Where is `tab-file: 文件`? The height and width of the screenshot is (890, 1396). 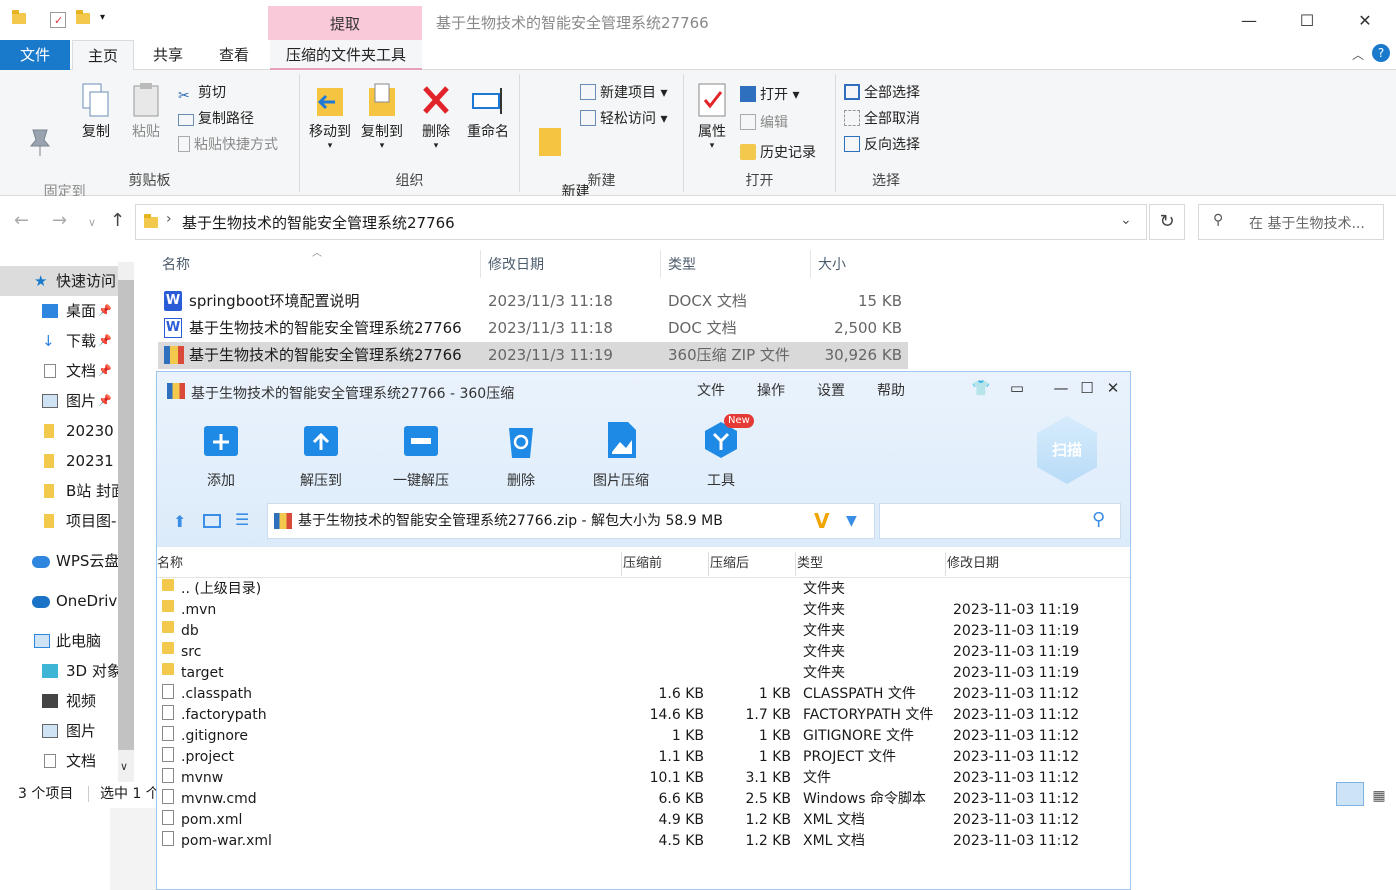
tab-file: 文件 is located at coordinates (35, 55).